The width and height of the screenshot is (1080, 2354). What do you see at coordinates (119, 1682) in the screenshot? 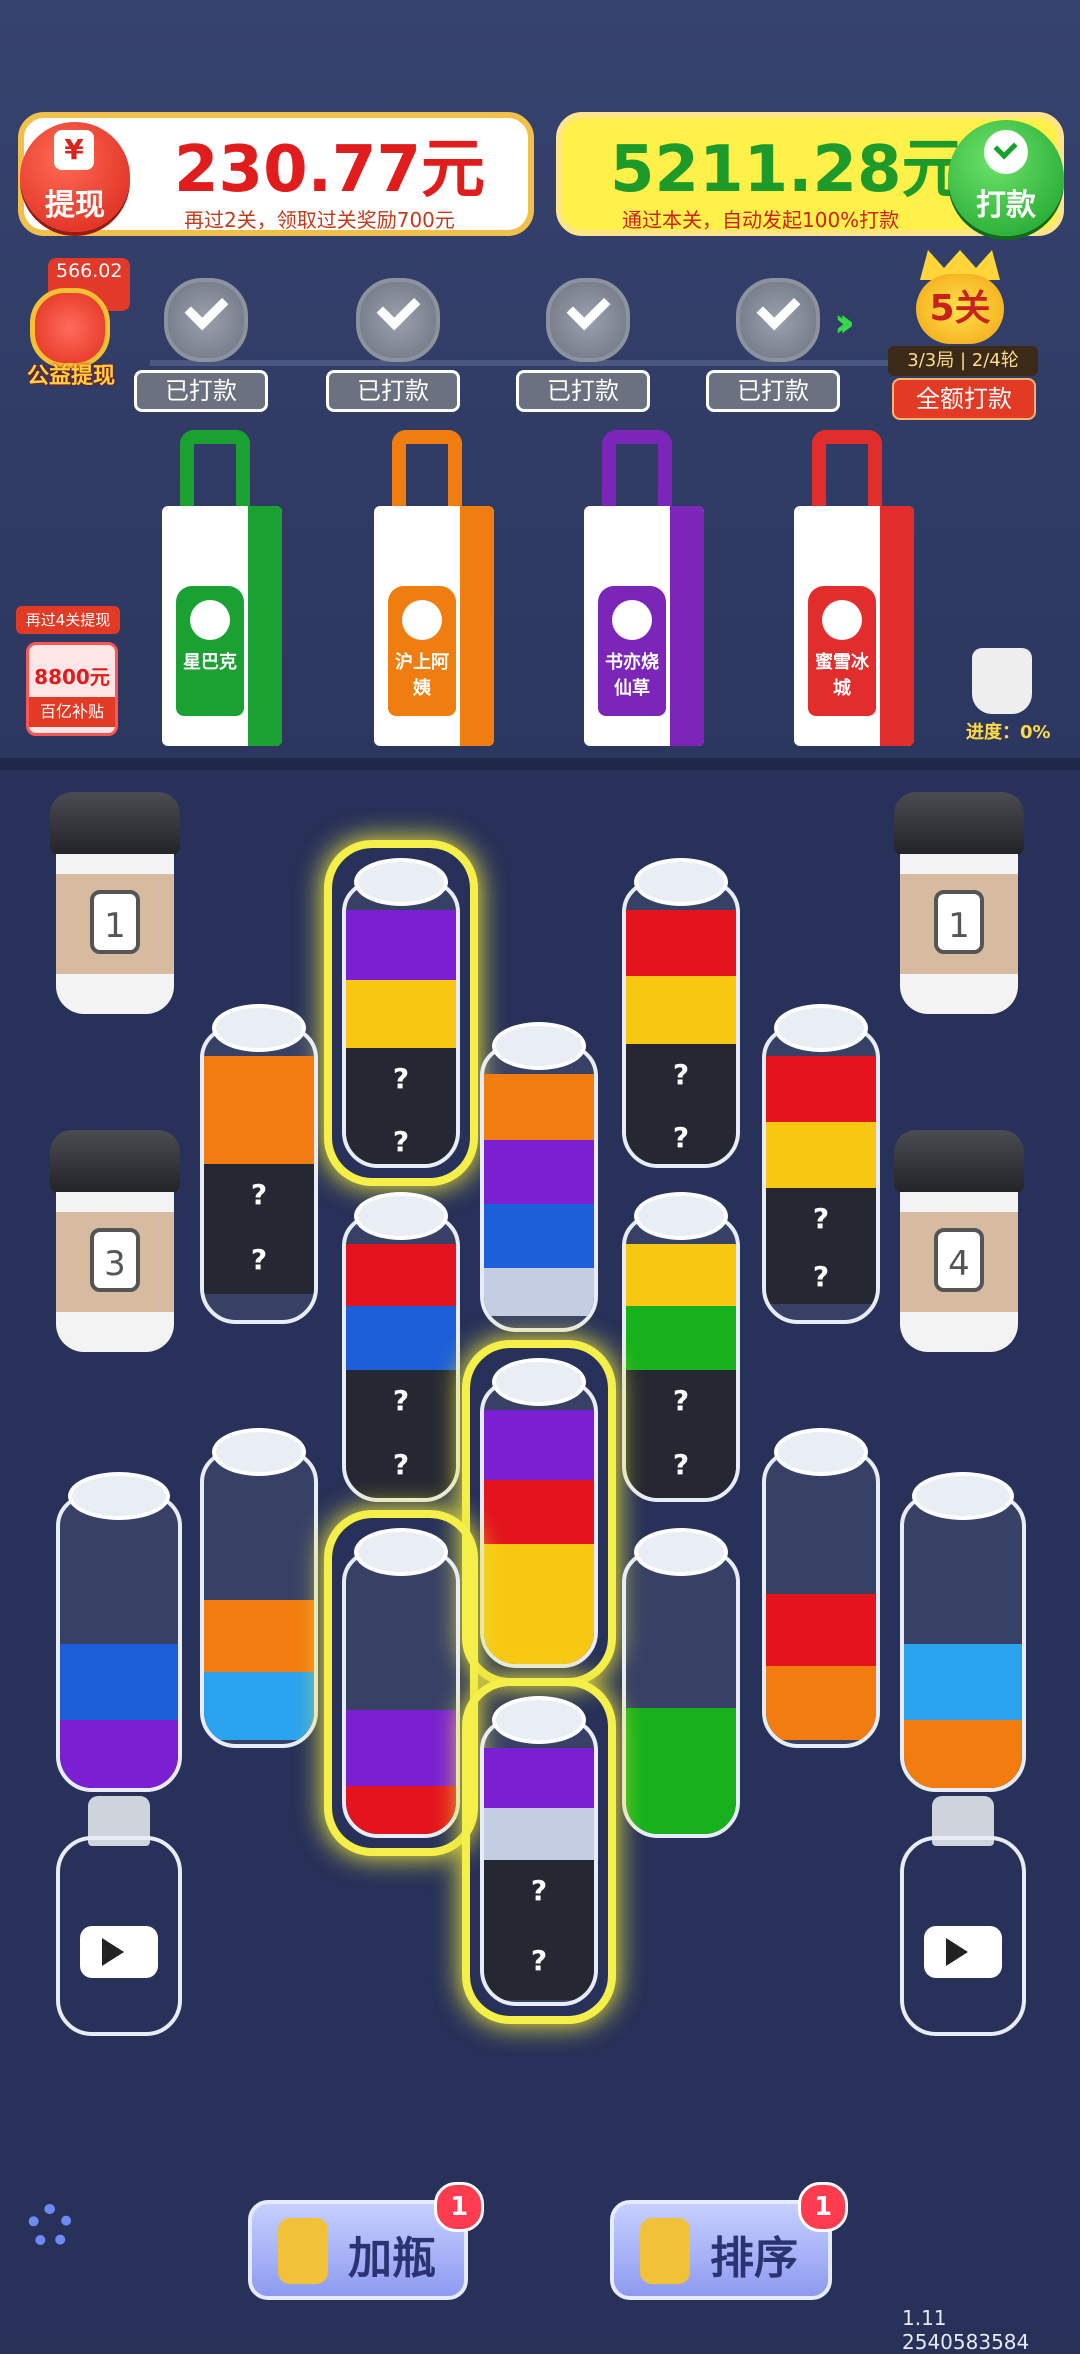
I see `liquid-layer-blue` at bounding box center [119, 1682].